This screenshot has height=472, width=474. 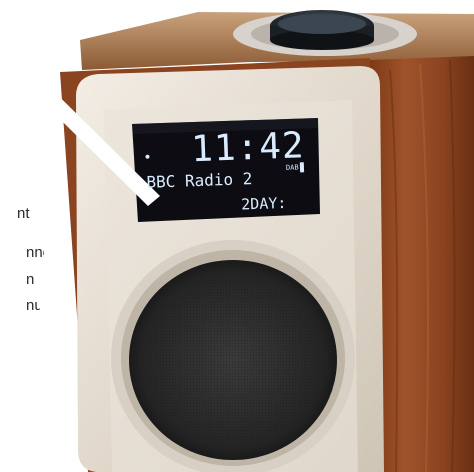 What do you see at coordinates (33, 305) in the screenshot?
I see `caption-fragment: nu.` at bounding box center [33, 305].